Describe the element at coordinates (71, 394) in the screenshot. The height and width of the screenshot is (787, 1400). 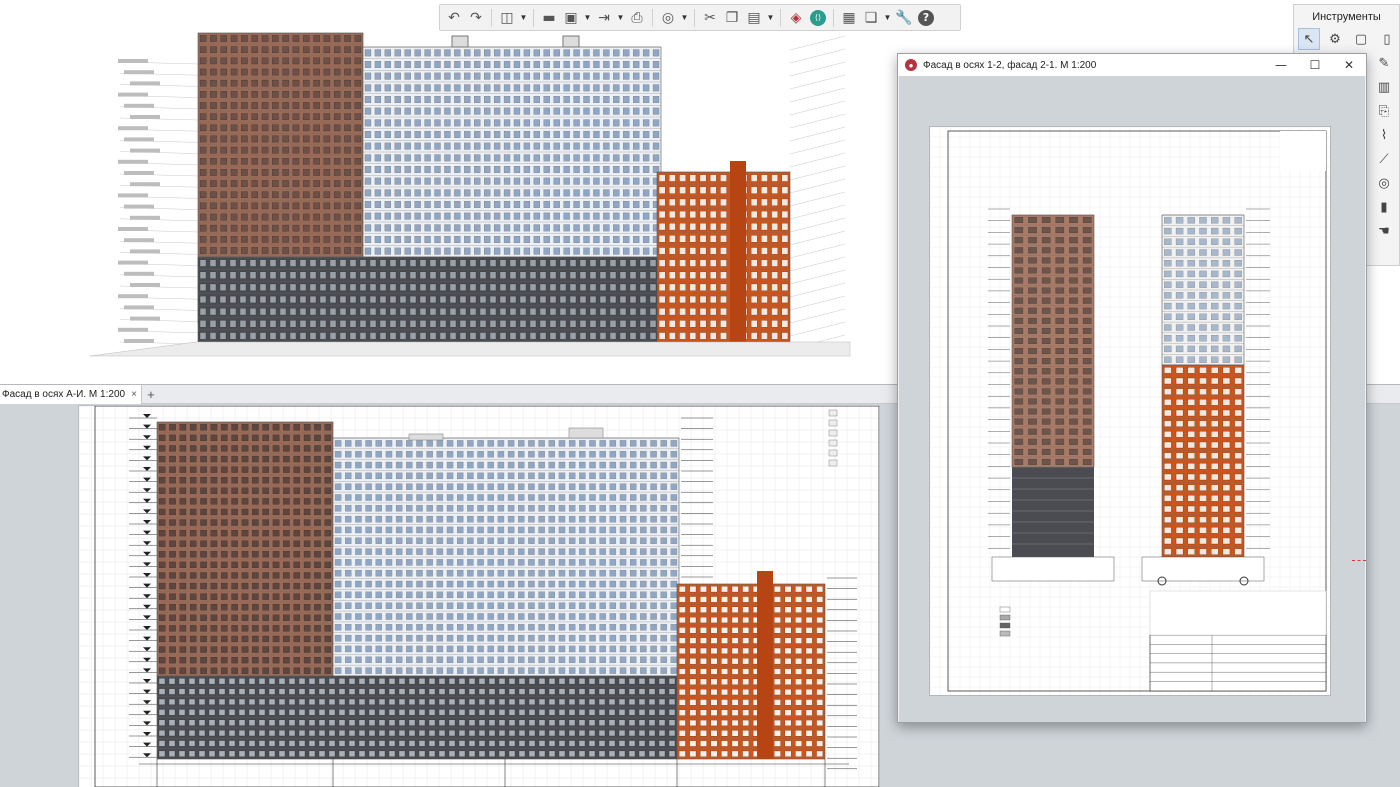
I see `tab-facade-a-i: Фасад в осях А-И. М 1:200 ×` at that location.